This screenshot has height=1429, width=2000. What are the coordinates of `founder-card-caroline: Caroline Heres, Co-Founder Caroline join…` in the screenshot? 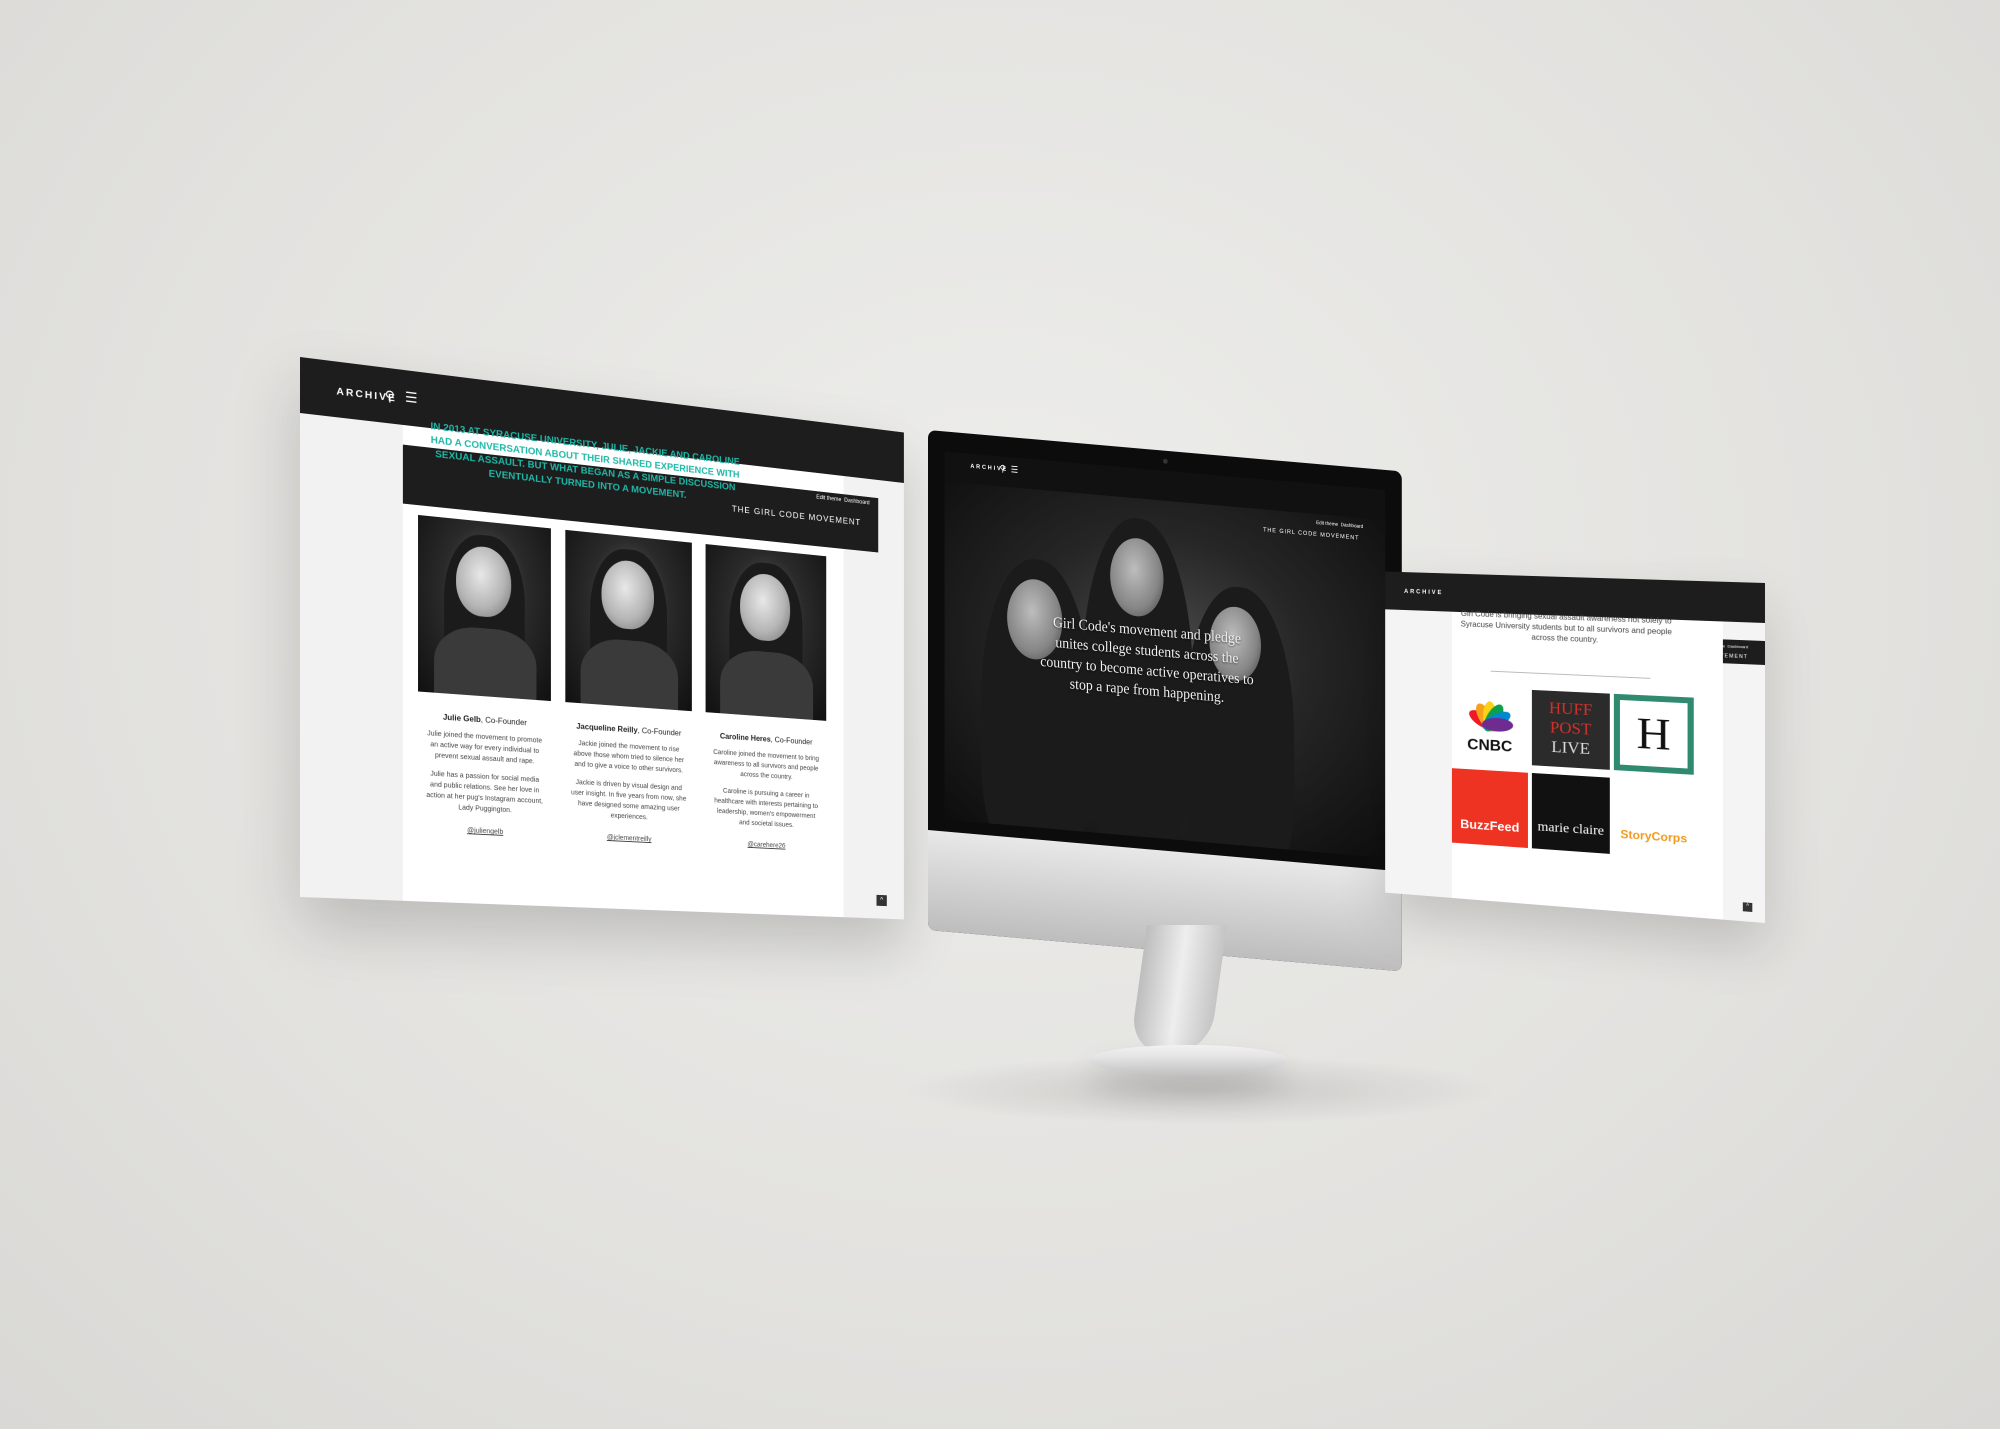 It's located at (766, 698).